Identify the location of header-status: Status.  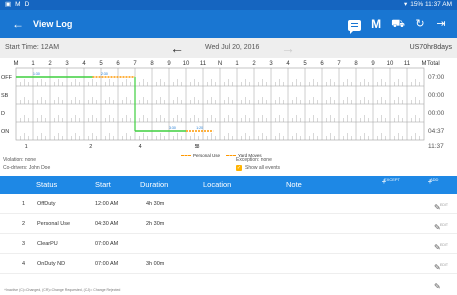
(47, 184).